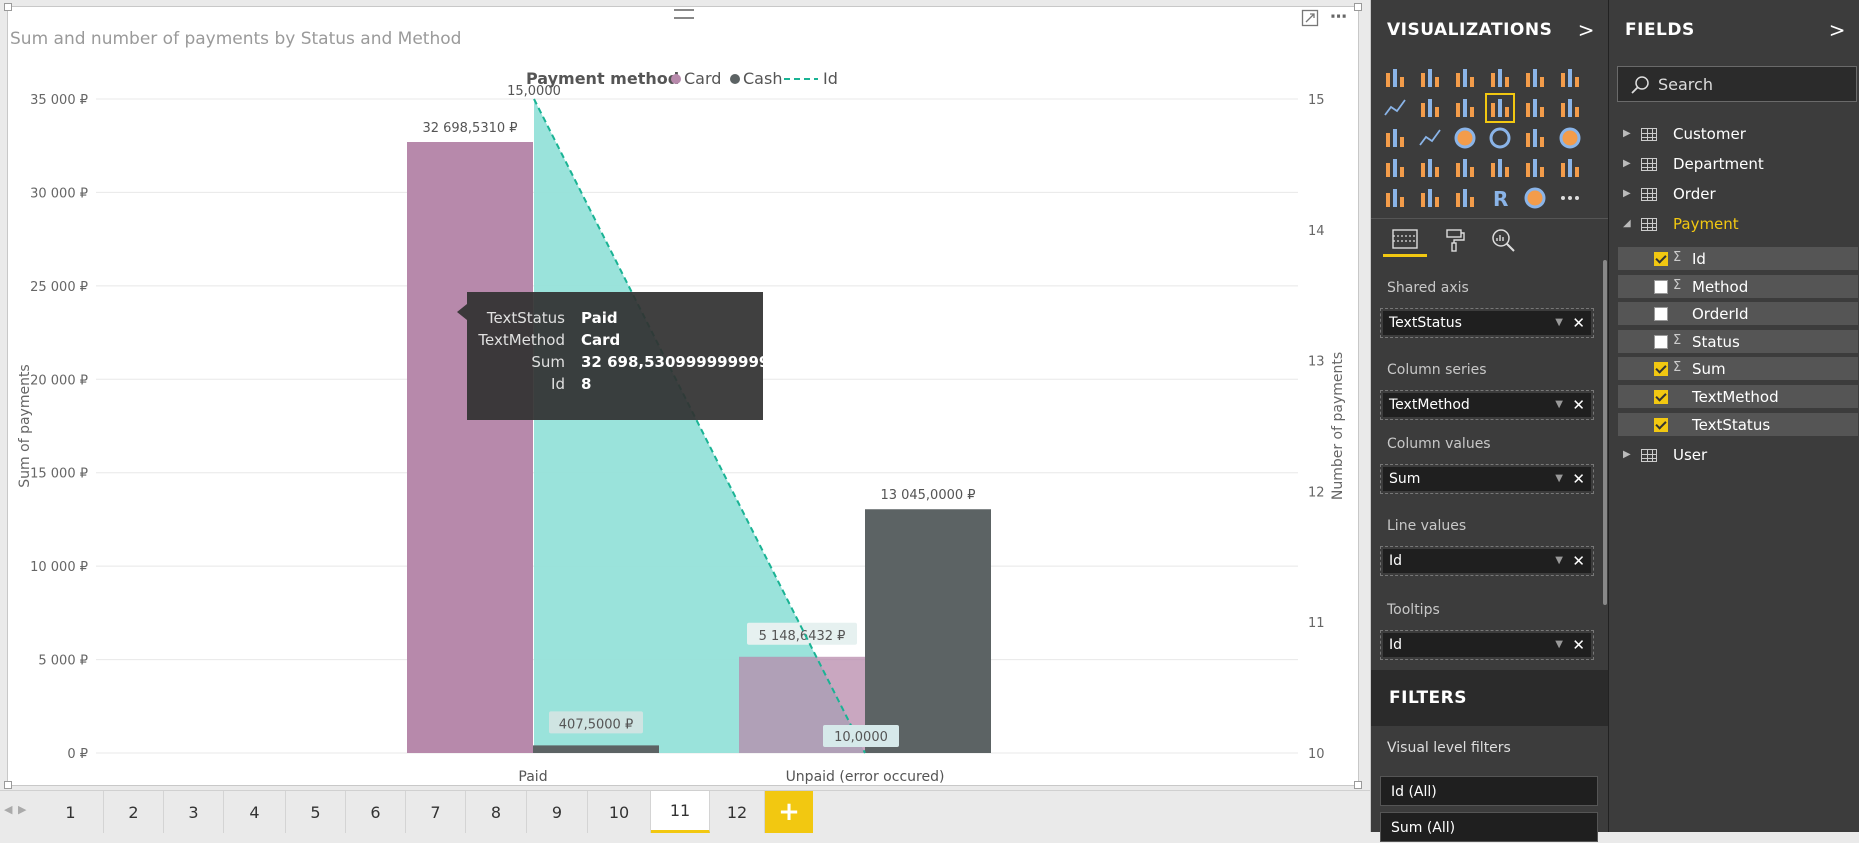  What do you see at coordinates (737, 812) in the screenshot?
I see `page-tab-12: 12` at bounding box center [737, 812].